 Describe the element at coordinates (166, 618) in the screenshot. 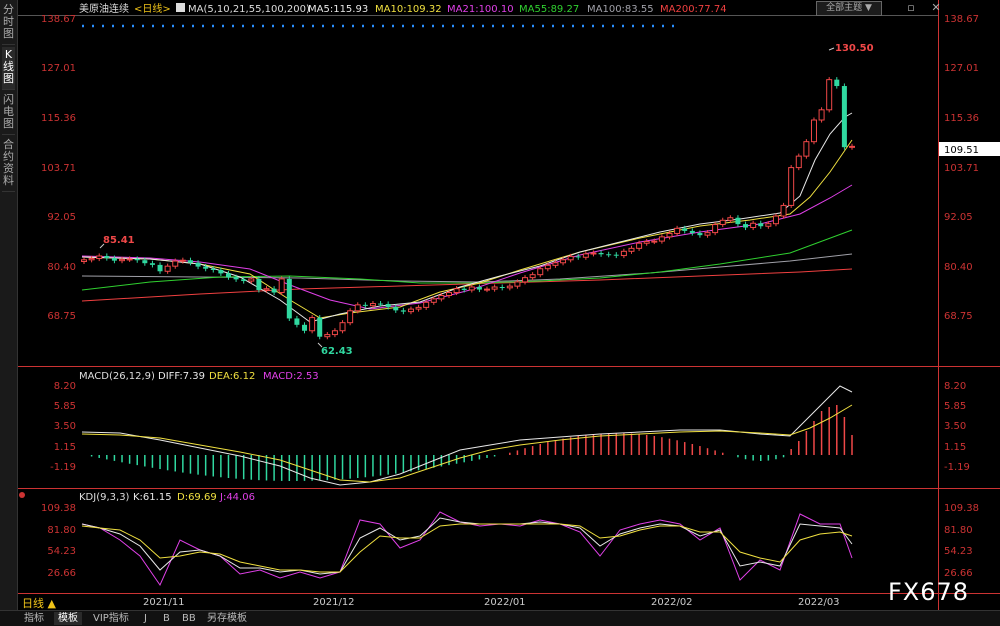

I see `tab-b: B` at that location.